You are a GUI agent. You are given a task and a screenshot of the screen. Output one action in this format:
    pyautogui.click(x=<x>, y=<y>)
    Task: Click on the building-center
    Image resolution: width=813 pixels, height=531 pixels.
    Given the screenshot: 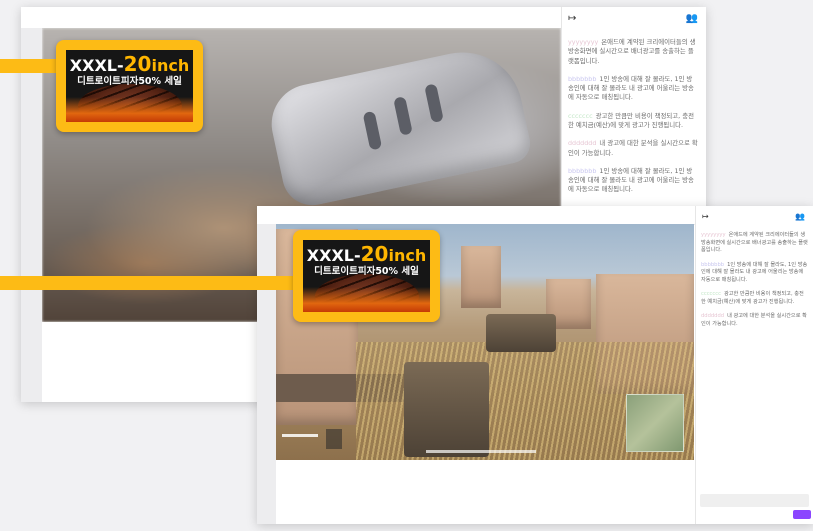 What is the action you would take?
    pyautogui.click(x=481, y=277)
    